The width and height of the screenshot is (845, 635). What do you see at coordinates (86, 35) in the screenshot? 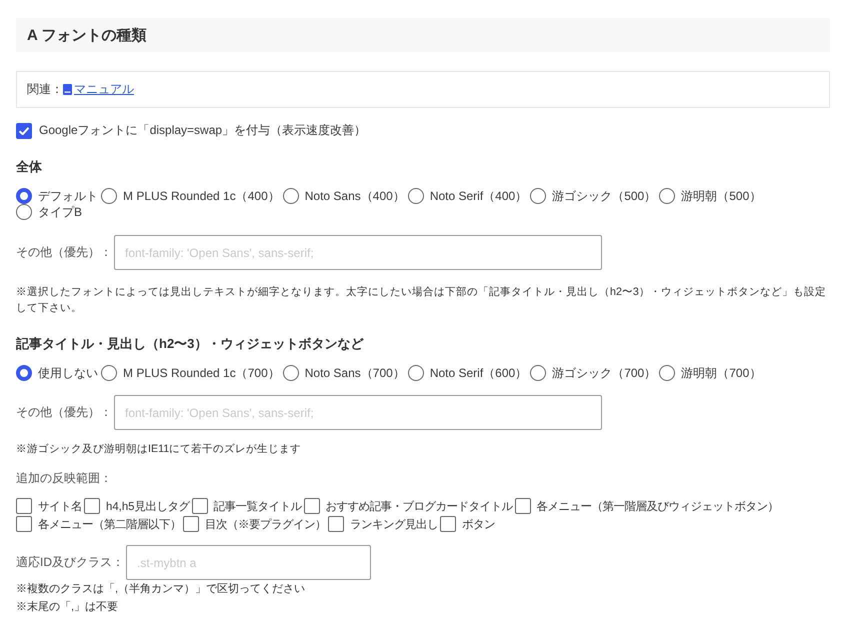
I see `section-title: A フォントの種類` at bounding box center [86, 35].